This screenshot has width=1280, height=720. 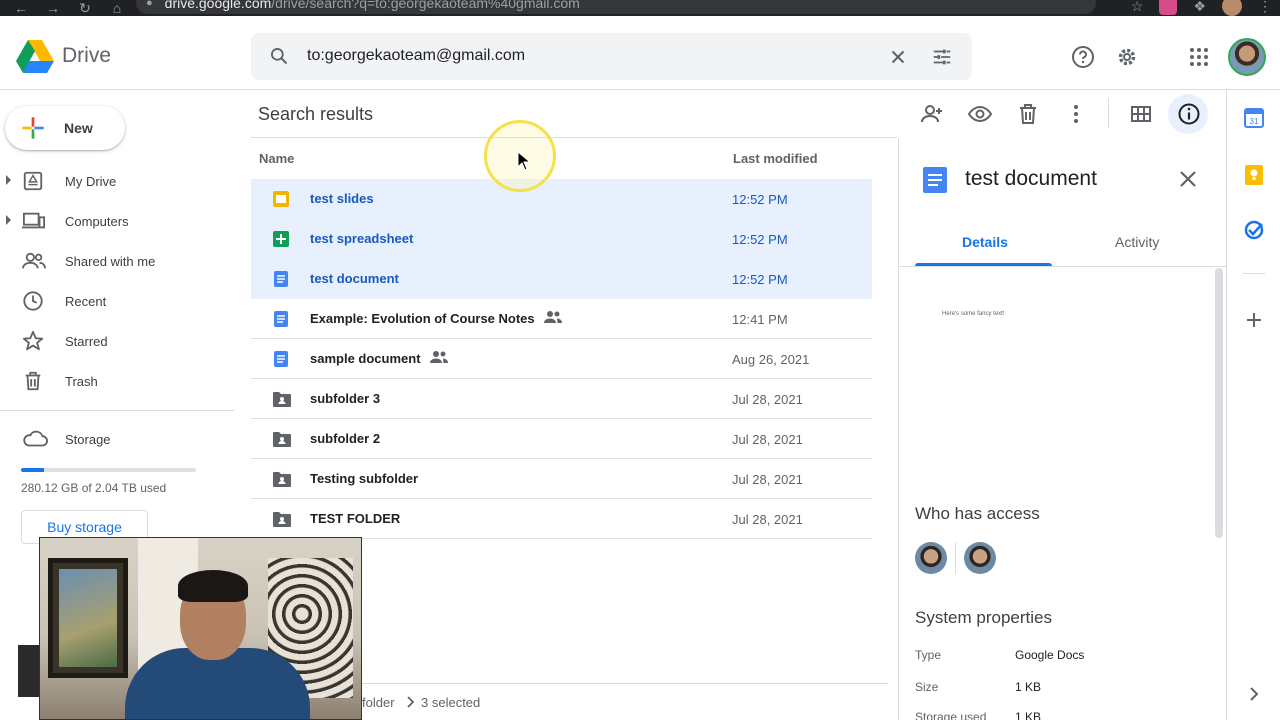 I want to click on help-icon, so click(x=1083, y=57).